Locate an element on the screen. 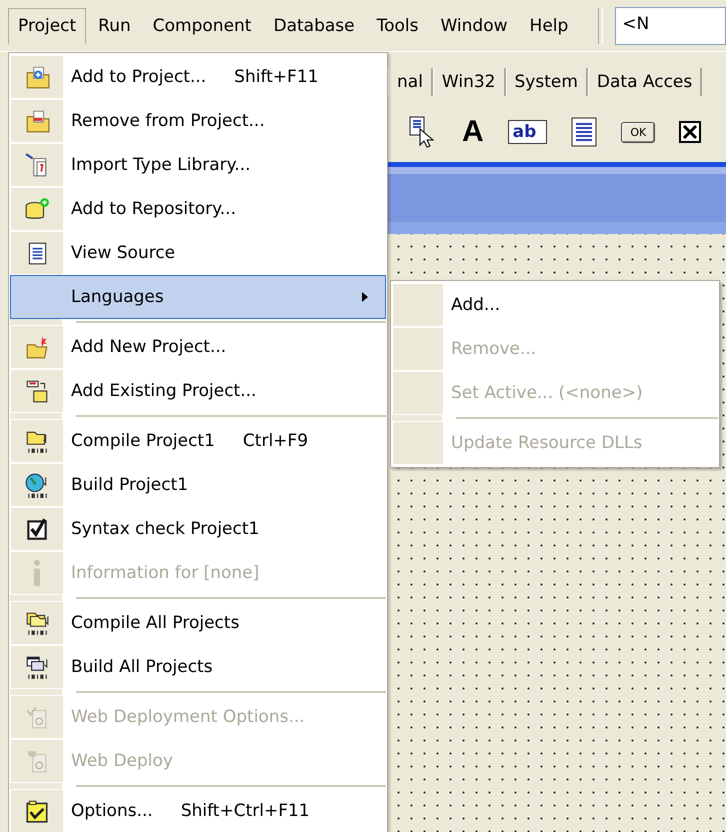 The height and width of the screenshot is (832, 726). menu-title: Database is located at coordinates (314, 26).